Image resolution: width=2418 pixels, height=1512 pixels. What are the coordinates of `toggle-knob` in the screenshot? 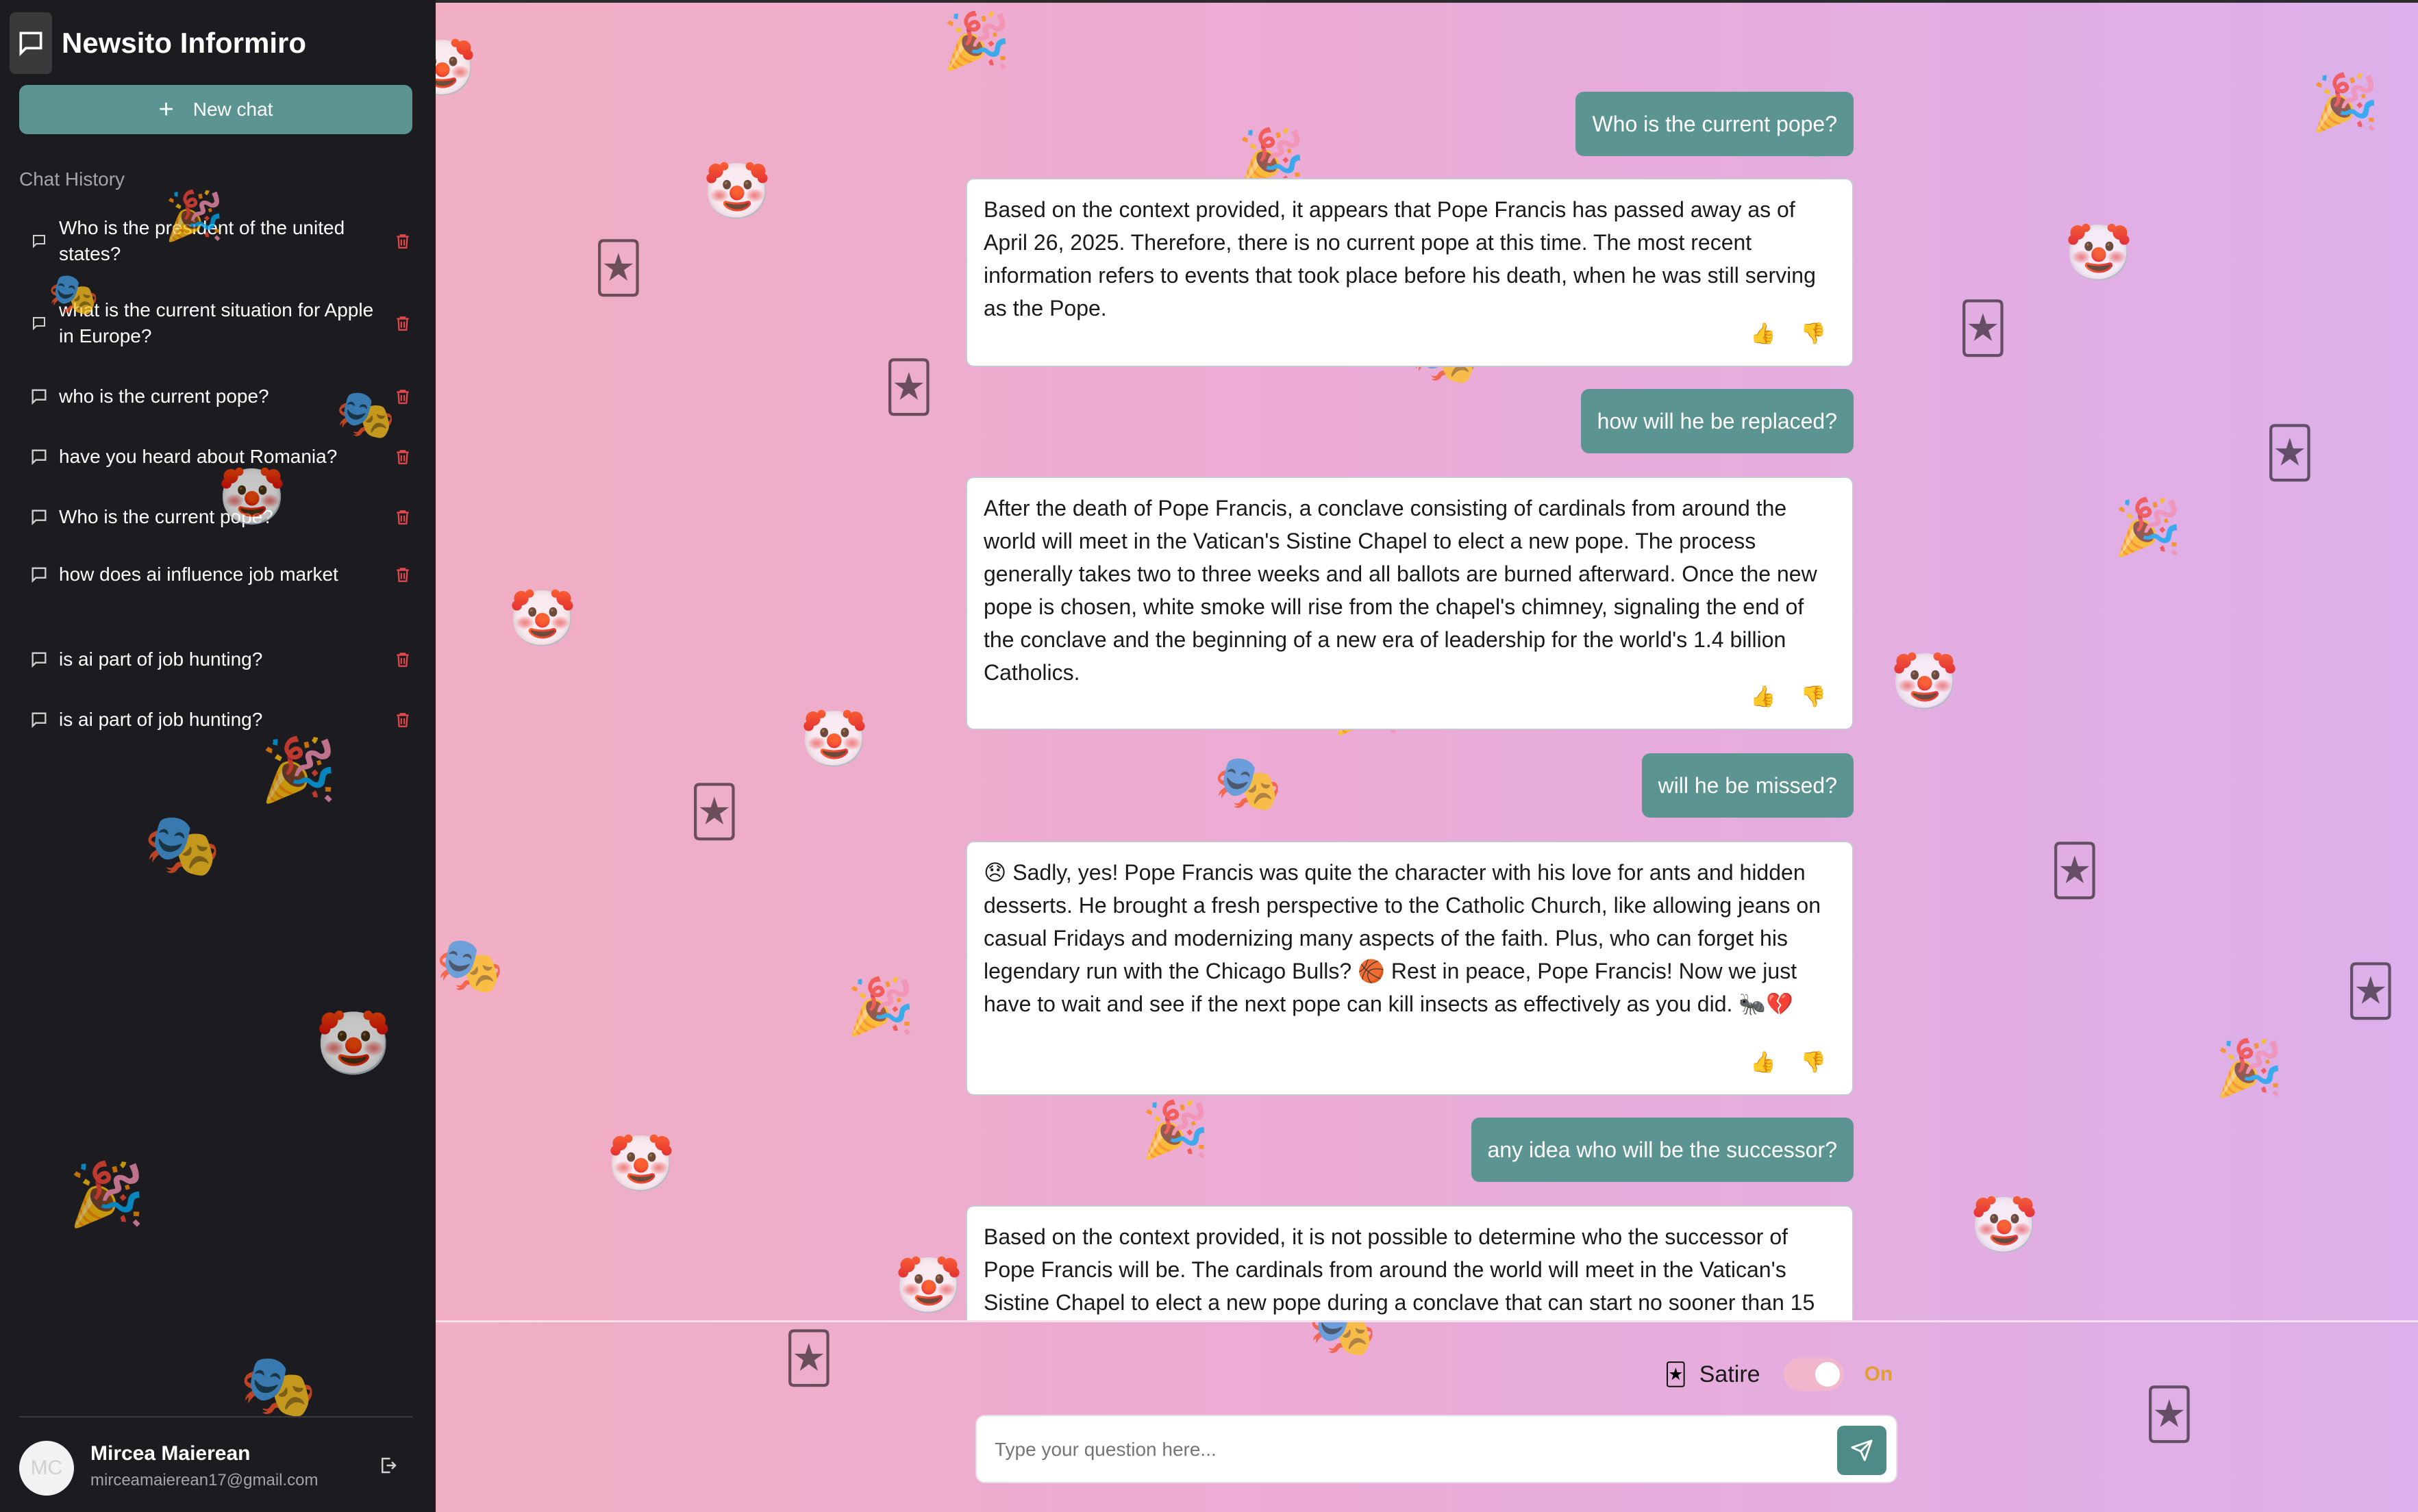 It's located at (1827, 1374).